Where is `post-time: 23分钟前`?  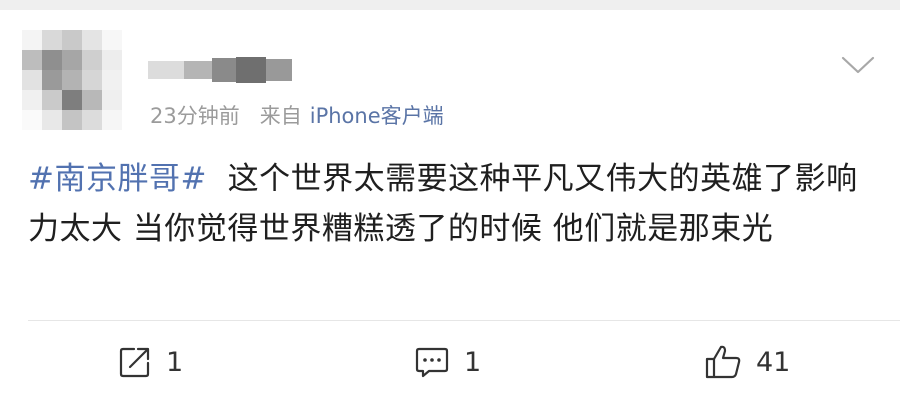
post-time: 23分钟前 is located at coordinates (195, 116).